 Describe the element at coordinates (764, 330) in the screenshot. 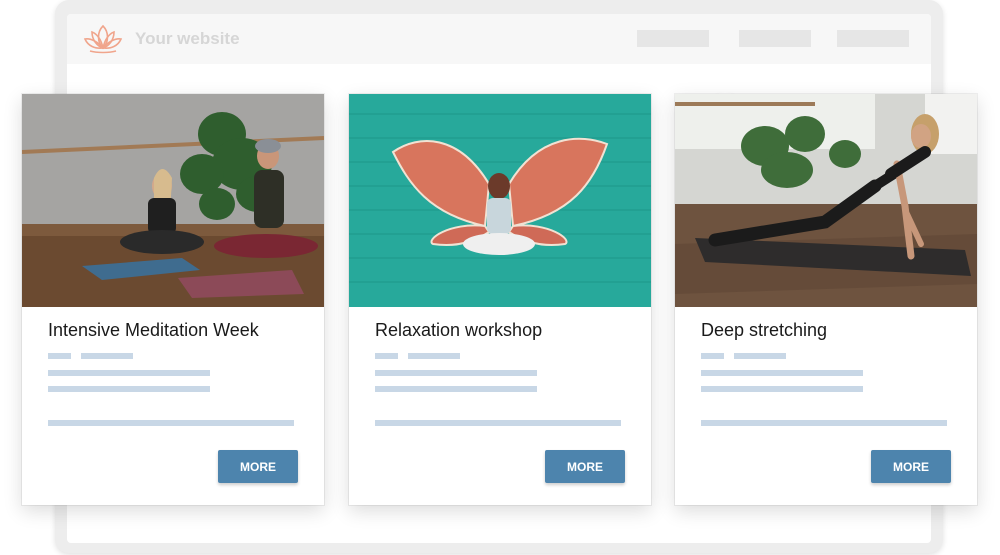

I see `card-title: Deep stretching` at that location.